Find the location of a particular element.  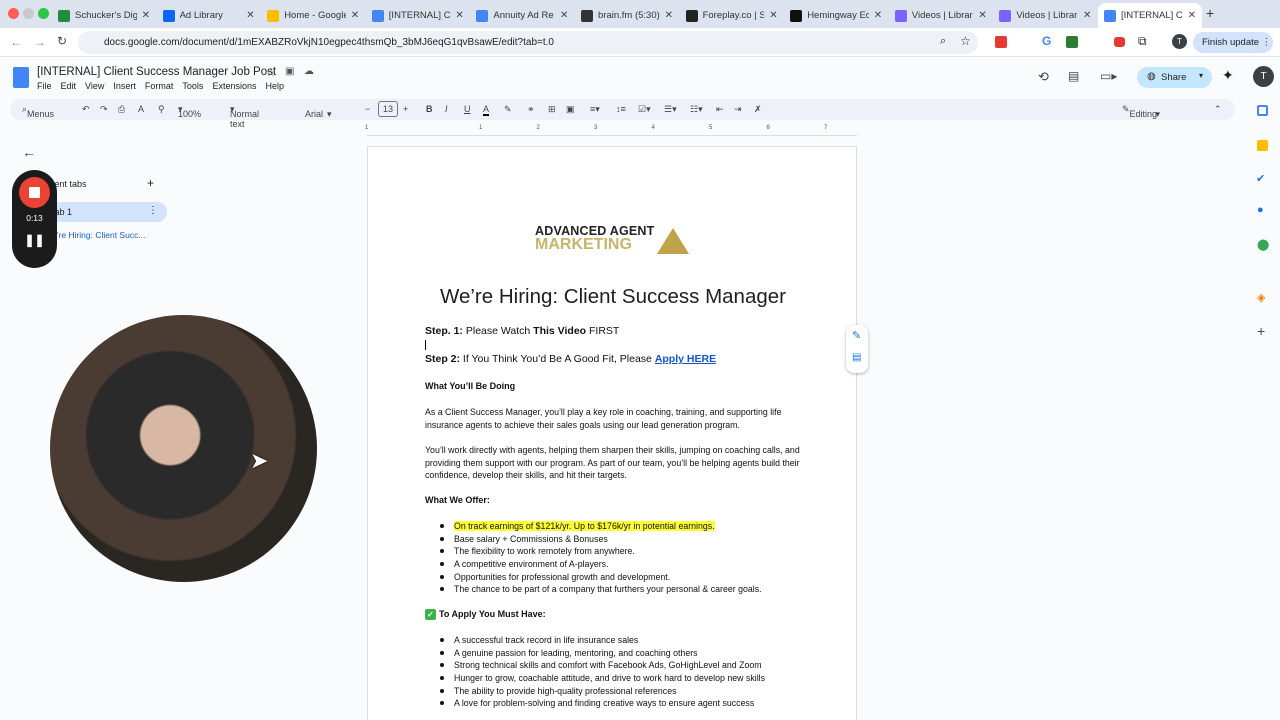

paint-format-icon: ⚲ is located at coordinates (161, 109).